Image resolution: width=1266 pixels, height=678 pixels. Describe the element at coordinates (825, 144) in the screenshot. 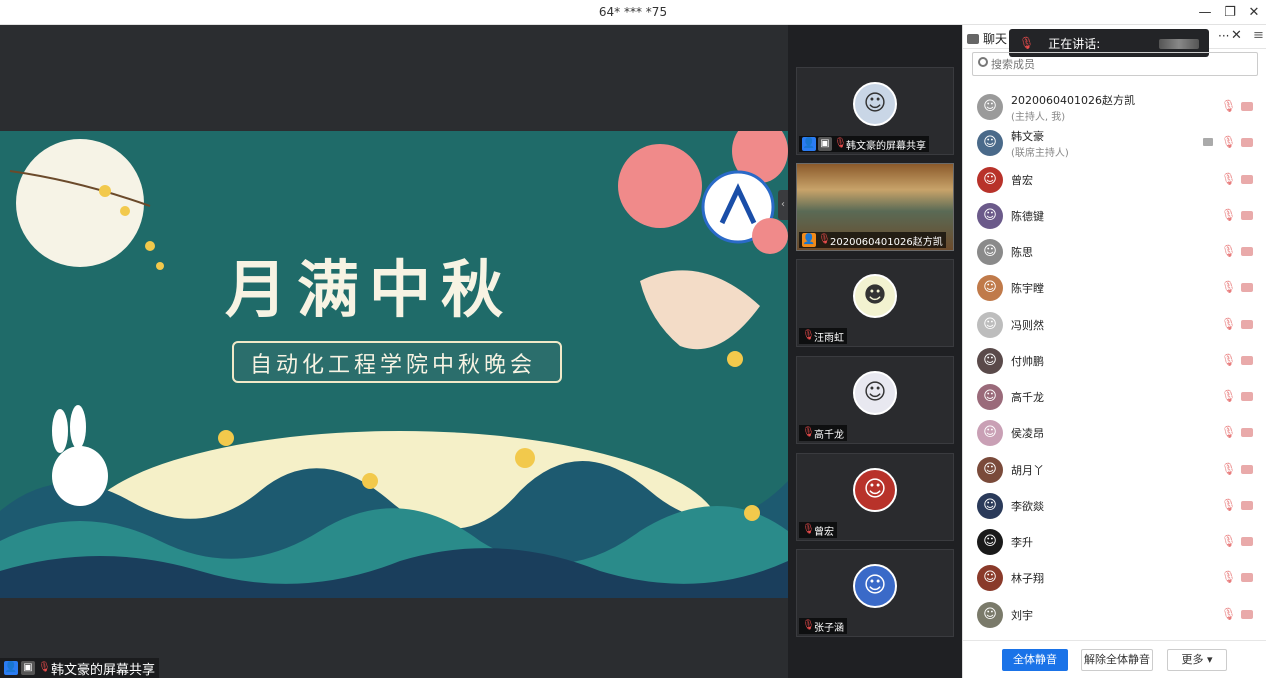

I see `screen-share-icon: ▣` at that location.